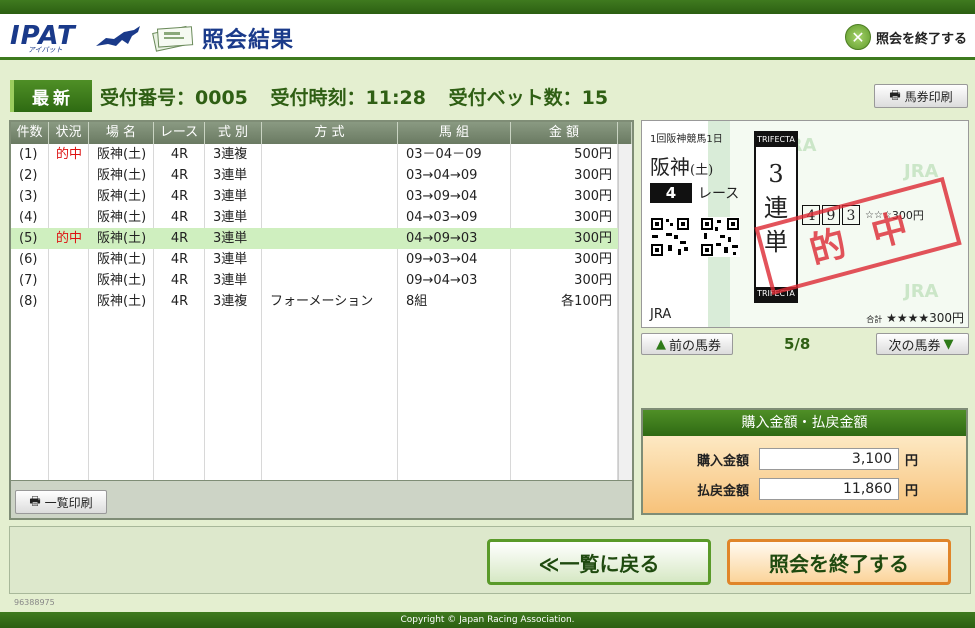  What do you see at coordinates (35, 500) in the screenshot?
I see `printer-icon: 🖶` at bounding box center [35, 500].